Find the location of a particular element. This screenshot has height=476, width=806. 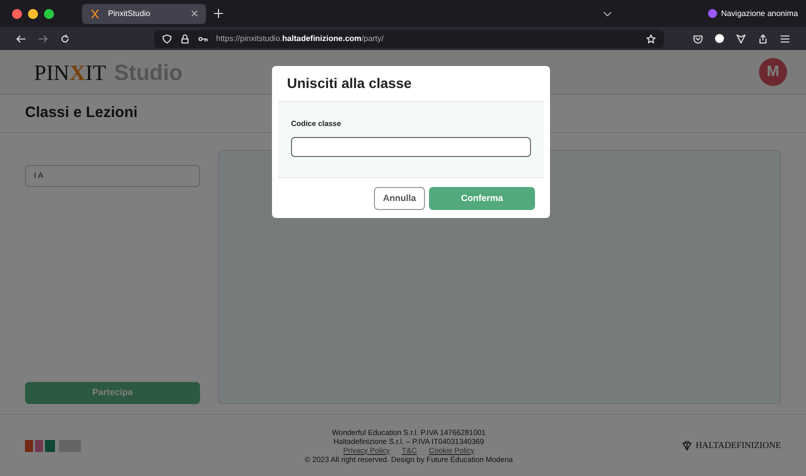

user-avatar: M is located at coordinates (773, 72).